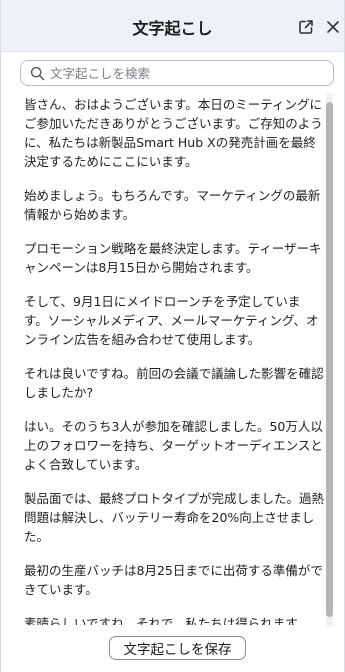 Image resolution: width=345 pixels, height=672 pixels. I want to click on scrollbar-thumb, so click(329, 359).